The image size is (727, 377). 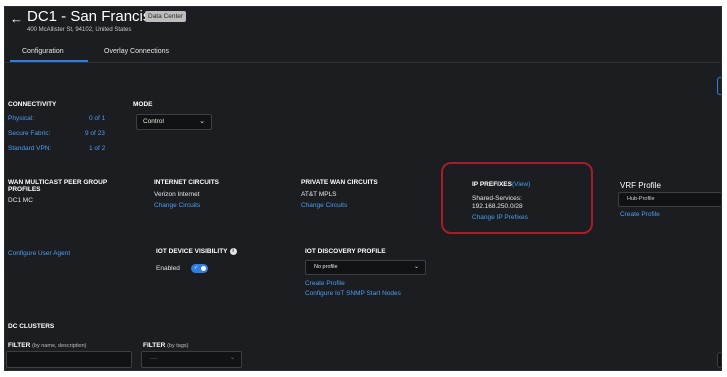 I want to click on connectivity-secure-fabric-label: Secure Fabric:, so click(x=29, y=133).